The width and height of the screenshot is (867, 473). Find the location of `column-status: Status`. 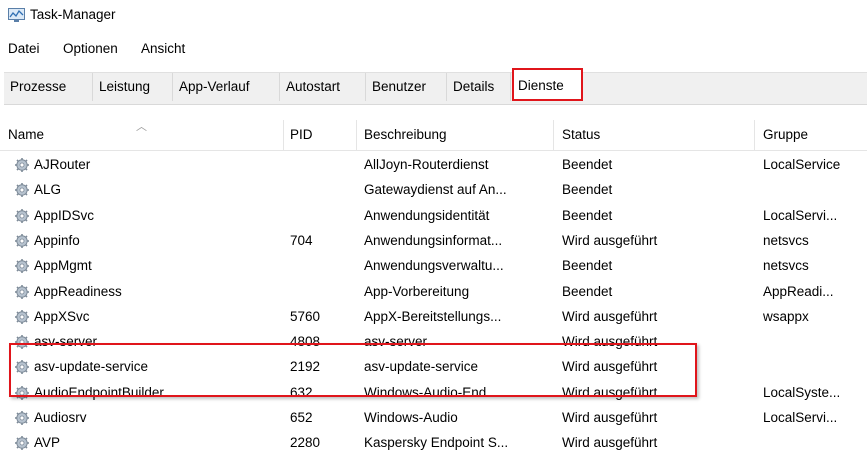

column-status: Status is located at coordinates (581, 134).